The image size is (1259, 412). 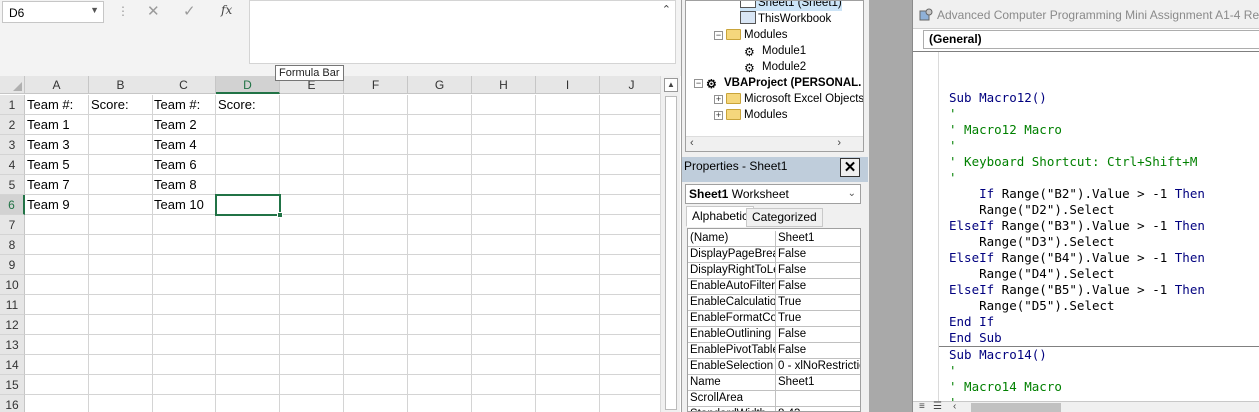 What do you see at coordinates (1104, 290) in the screenshot?
I see `code-line: ElseIf Range("B5").Value > -1 Then` at bounding box center [1104, 290].